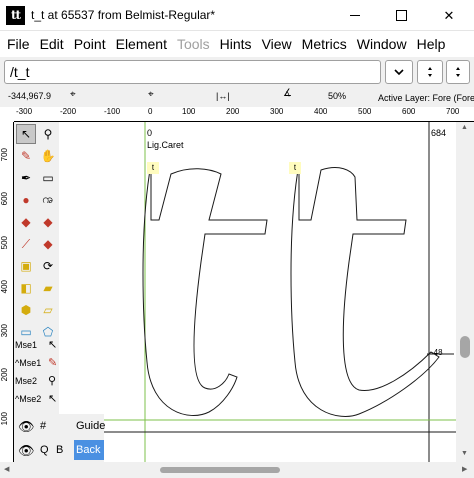 The height and width of the screenshot is (478, 474). What do you see at coordinates (26, 156) in the screenshot?
I see `freehand-tool: ✎` at bounding box center [26, 156].